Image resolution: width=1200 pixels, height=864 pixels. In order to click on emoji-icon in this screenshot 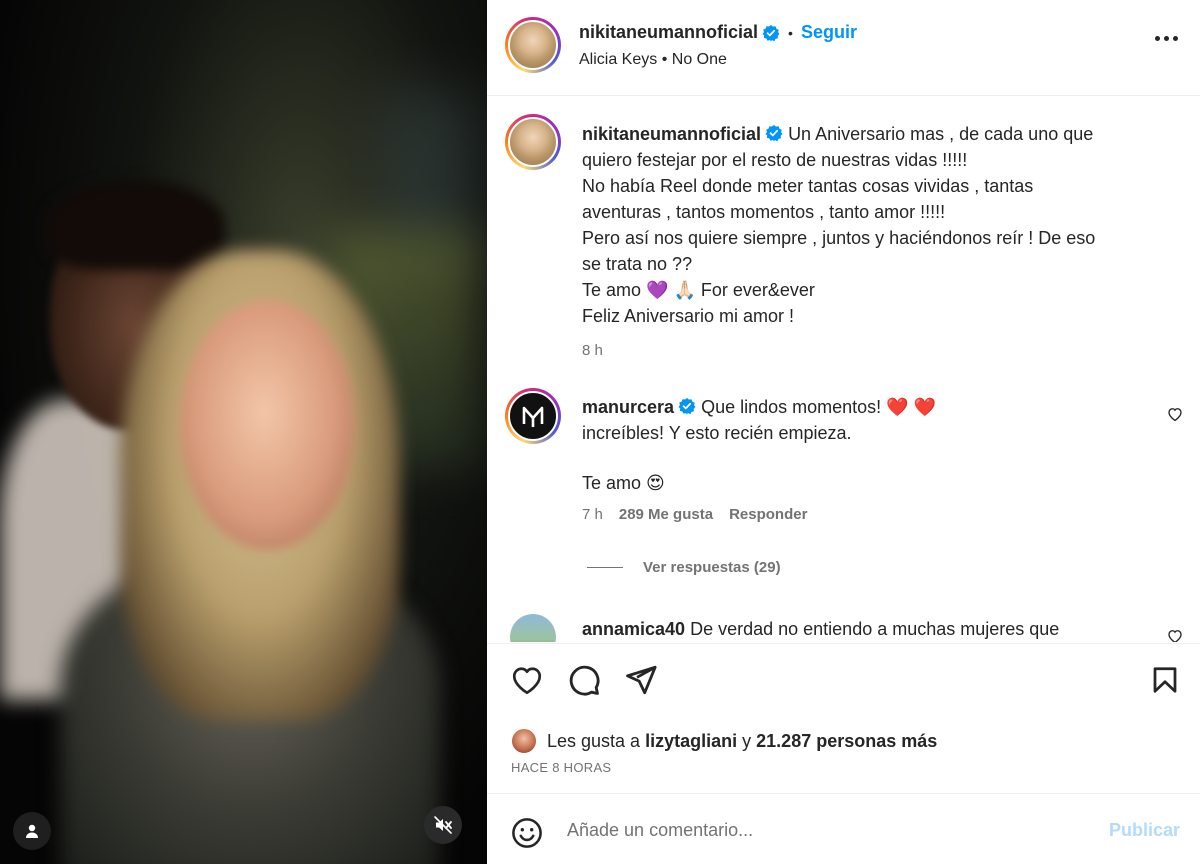, I will do `click(527, 833)`.